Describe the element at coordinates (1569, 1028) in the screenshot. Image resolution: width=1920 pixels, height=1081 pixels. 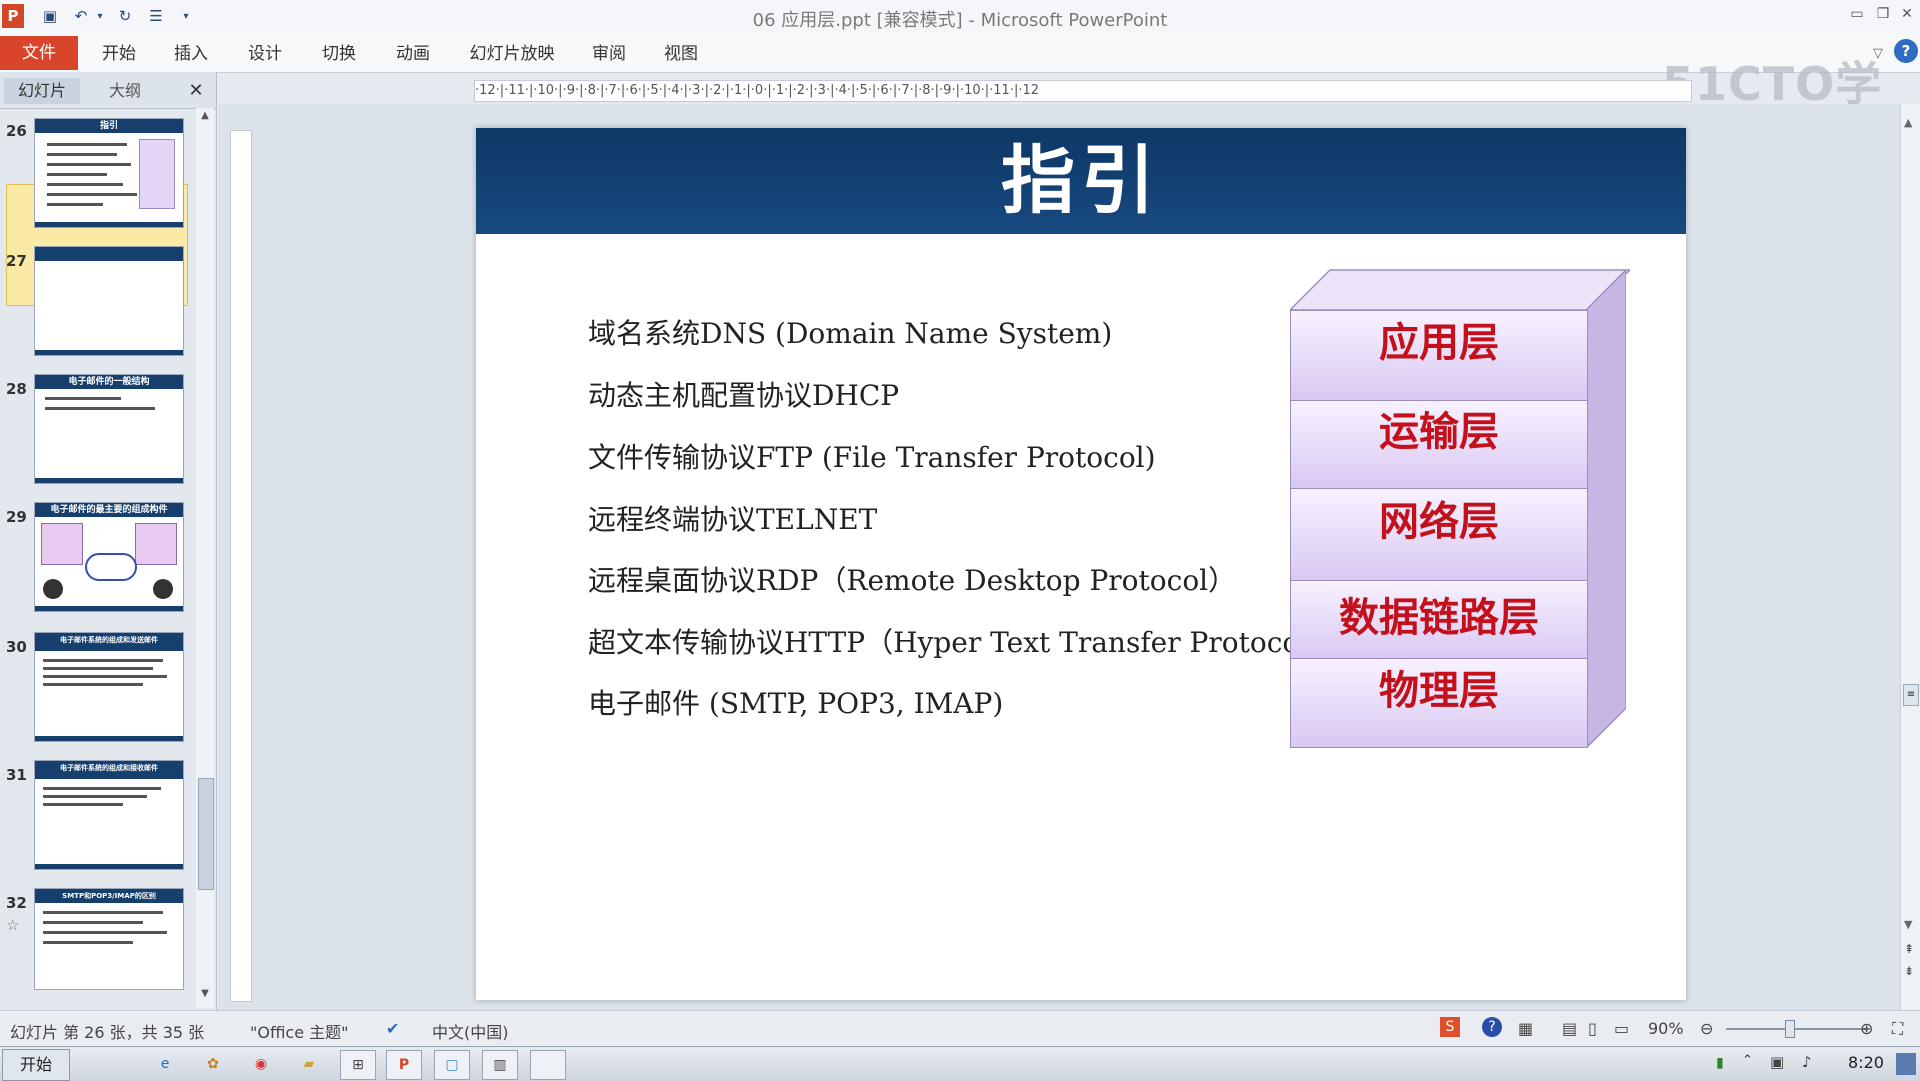
I see `slide-sorter-icon: ▤` at that location.